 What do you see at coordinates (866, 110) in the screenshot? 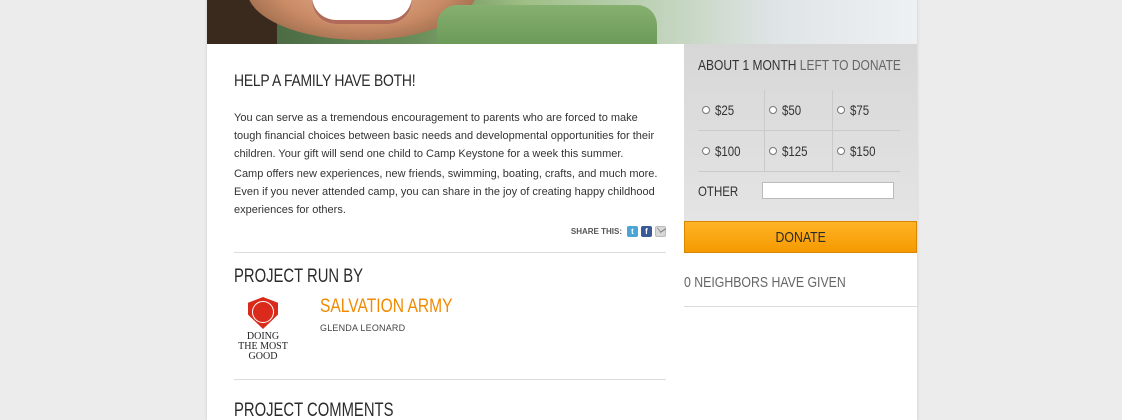
I see `amount-option: $75` at bounding box center [866, 110].